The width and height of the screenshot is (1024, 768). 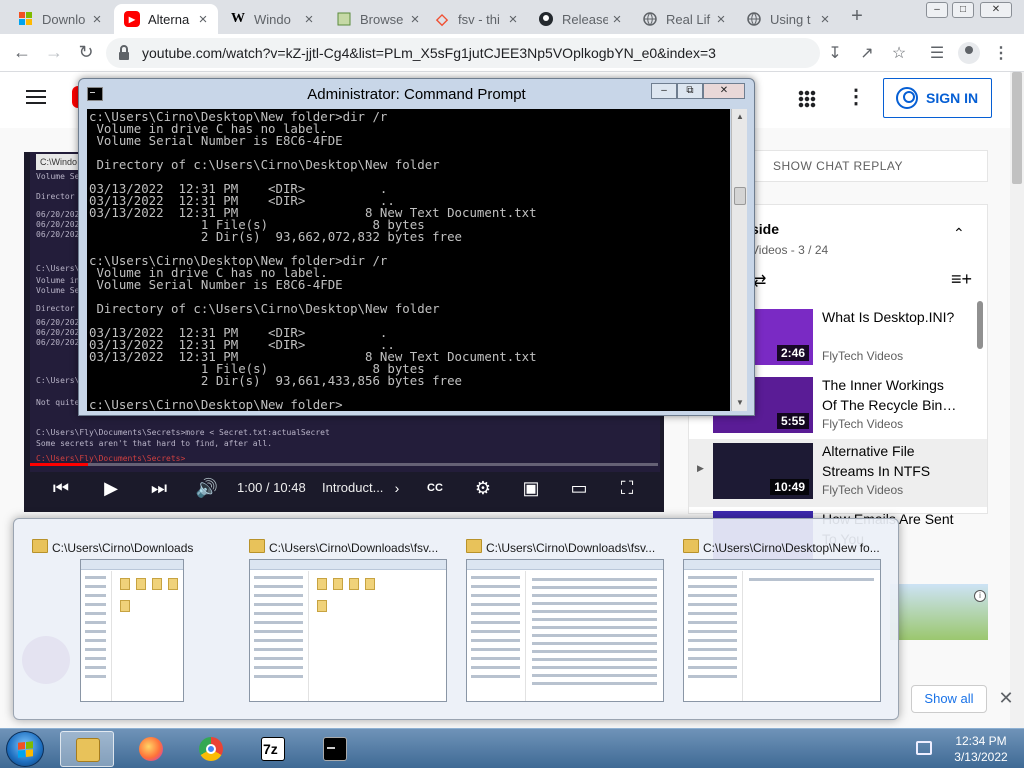 What do you see at coordinates (740, 196) in the screenshot?
I see `cmd-scrollbar-thumb` at bounding box center [740, 196].